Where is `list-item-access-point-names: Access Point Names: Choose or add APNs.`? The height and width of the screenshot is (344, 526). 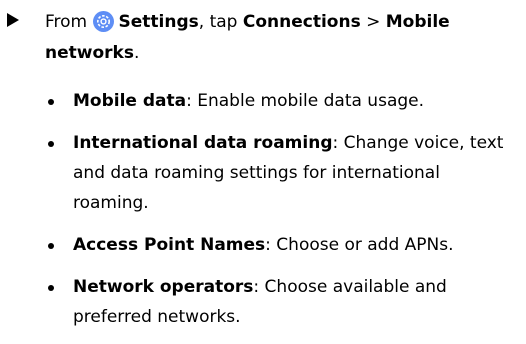
list-item-access-point-names: Access Point Names: Choose or add APNs. is located at coordinates (282, 245).